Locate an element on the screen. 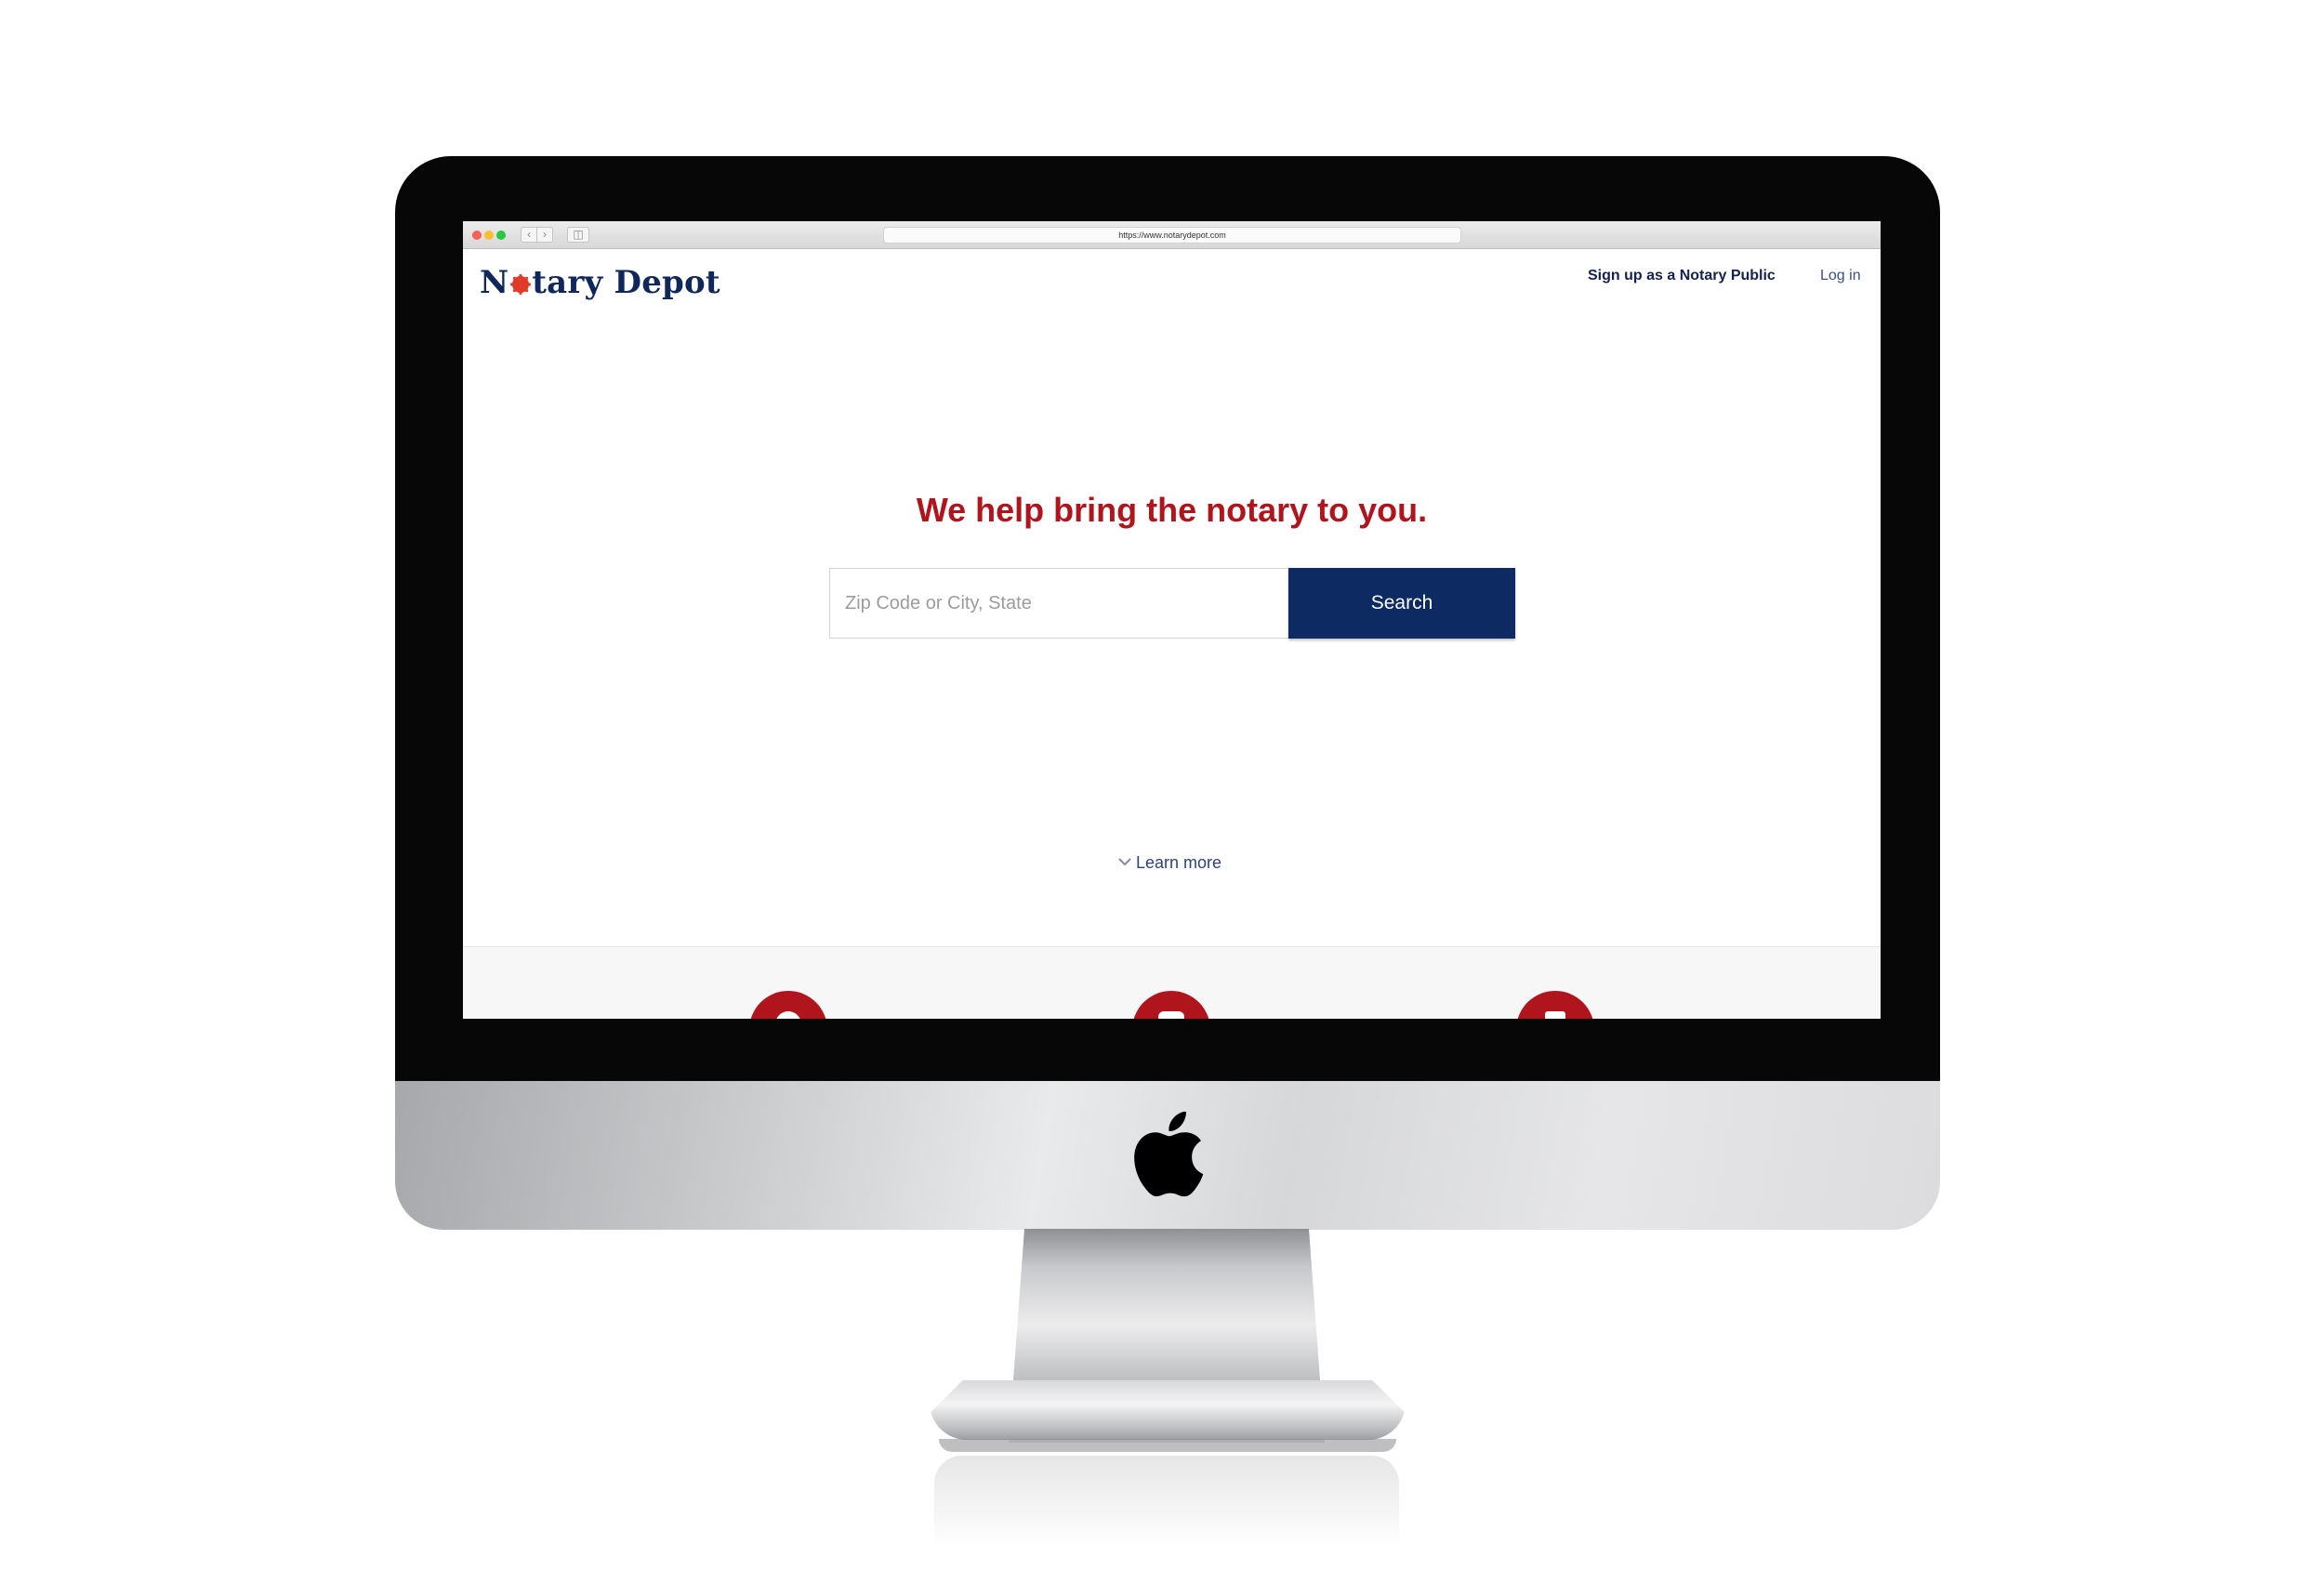 The height and width of the screenshot is (1569, 2324). imac-reflection is located at coordinates (1166, 1502).